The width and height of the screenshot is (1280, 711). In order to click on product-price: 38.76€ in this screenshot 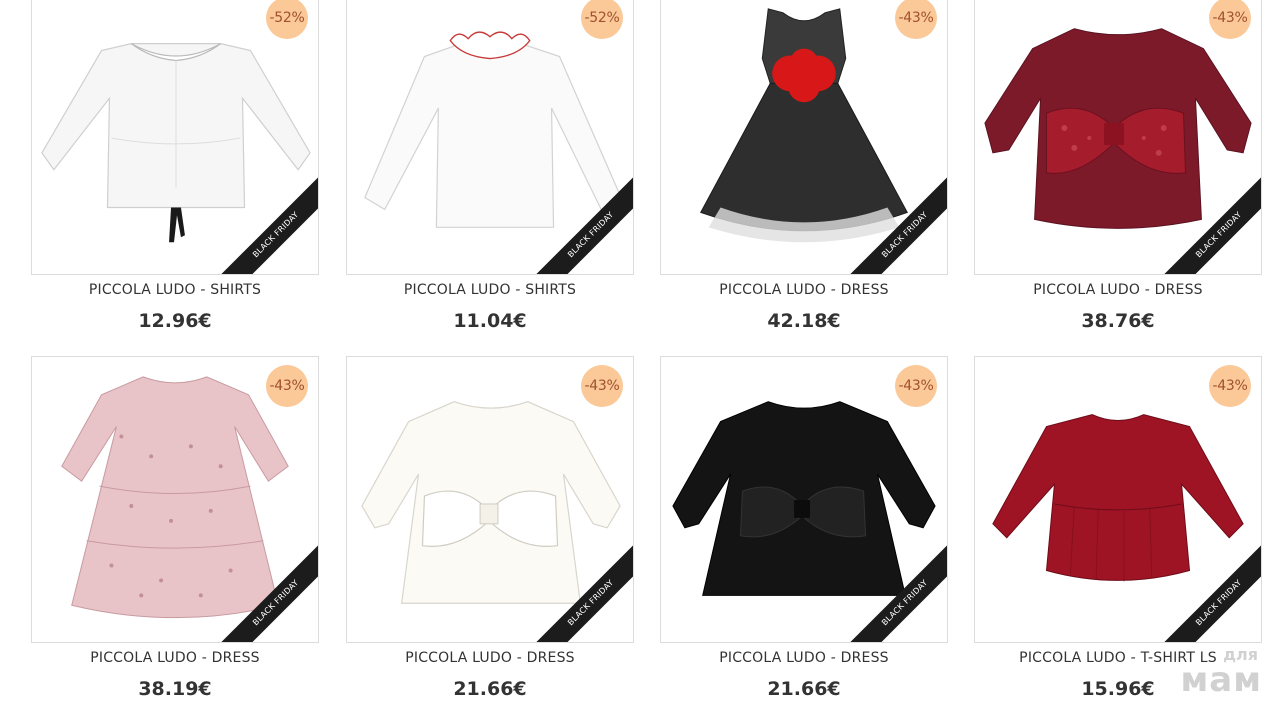, I will do `click(1118, 321)`.